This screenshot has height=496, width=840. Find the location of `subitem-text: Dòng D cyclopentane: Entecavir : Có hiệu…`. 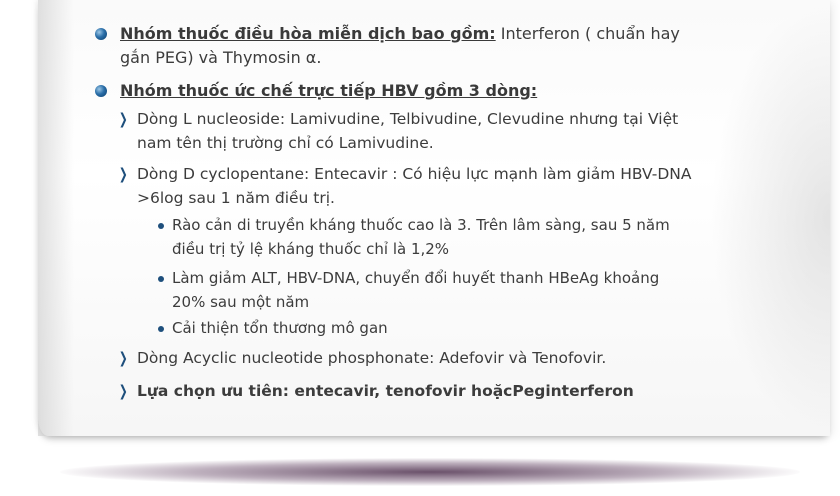

subitem-text: Dòng D cyclopentane: Entecavir : Có hiệu… is located at coordinates (414, 186).